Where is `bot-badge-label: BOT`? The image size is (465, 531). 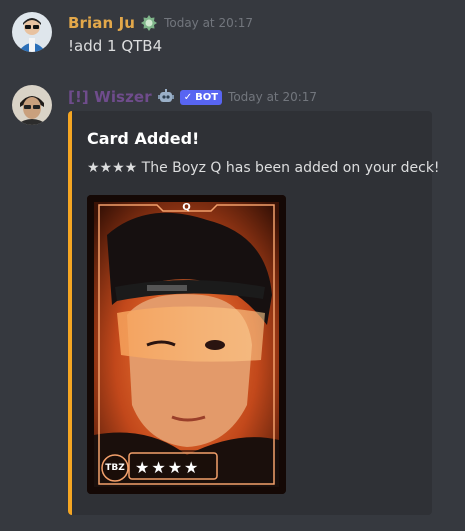 bot-badge-label: BOT is located at coordinates (207, 97).